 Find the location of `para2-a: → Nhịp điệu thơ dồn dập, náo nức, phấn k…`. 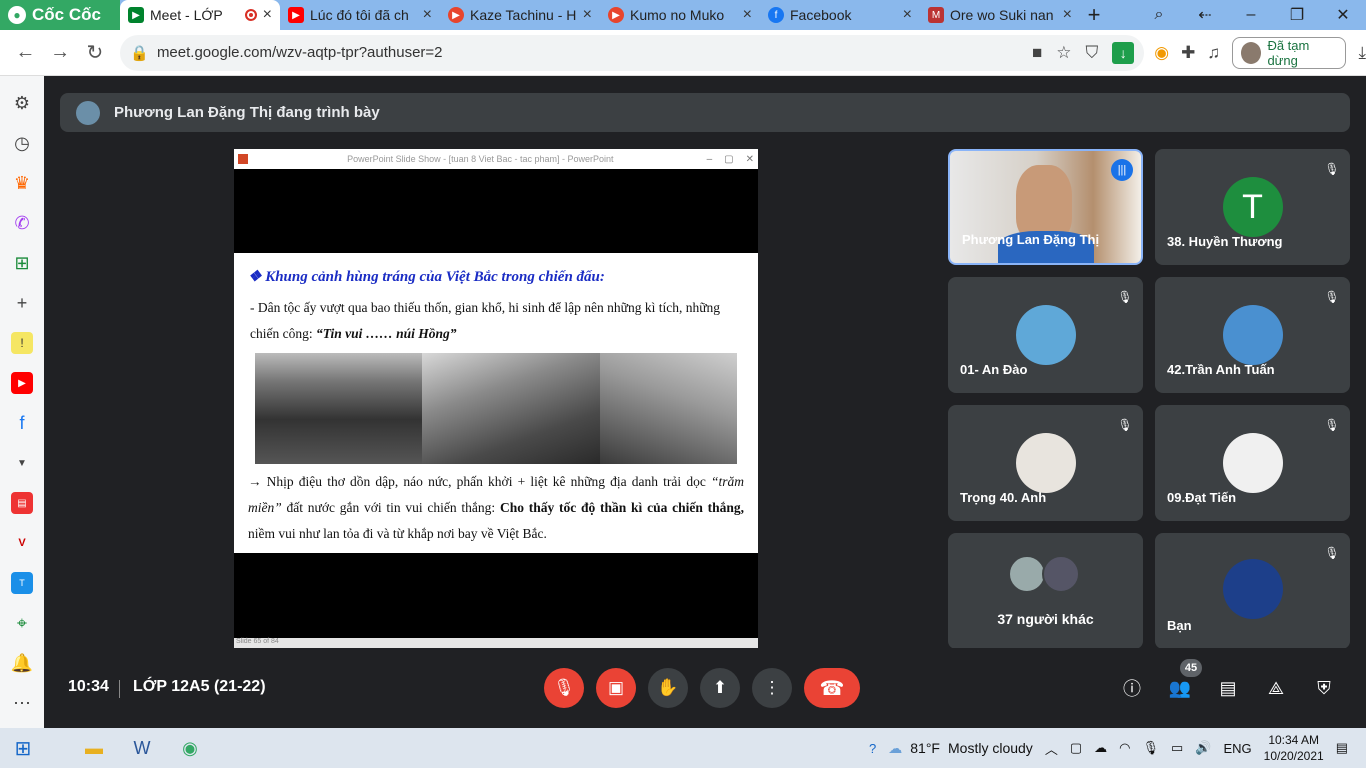

para2-a: → Nhịp điệu thơ dồn dập, náo nức, phấn k… is located at coordinates (479, 481).